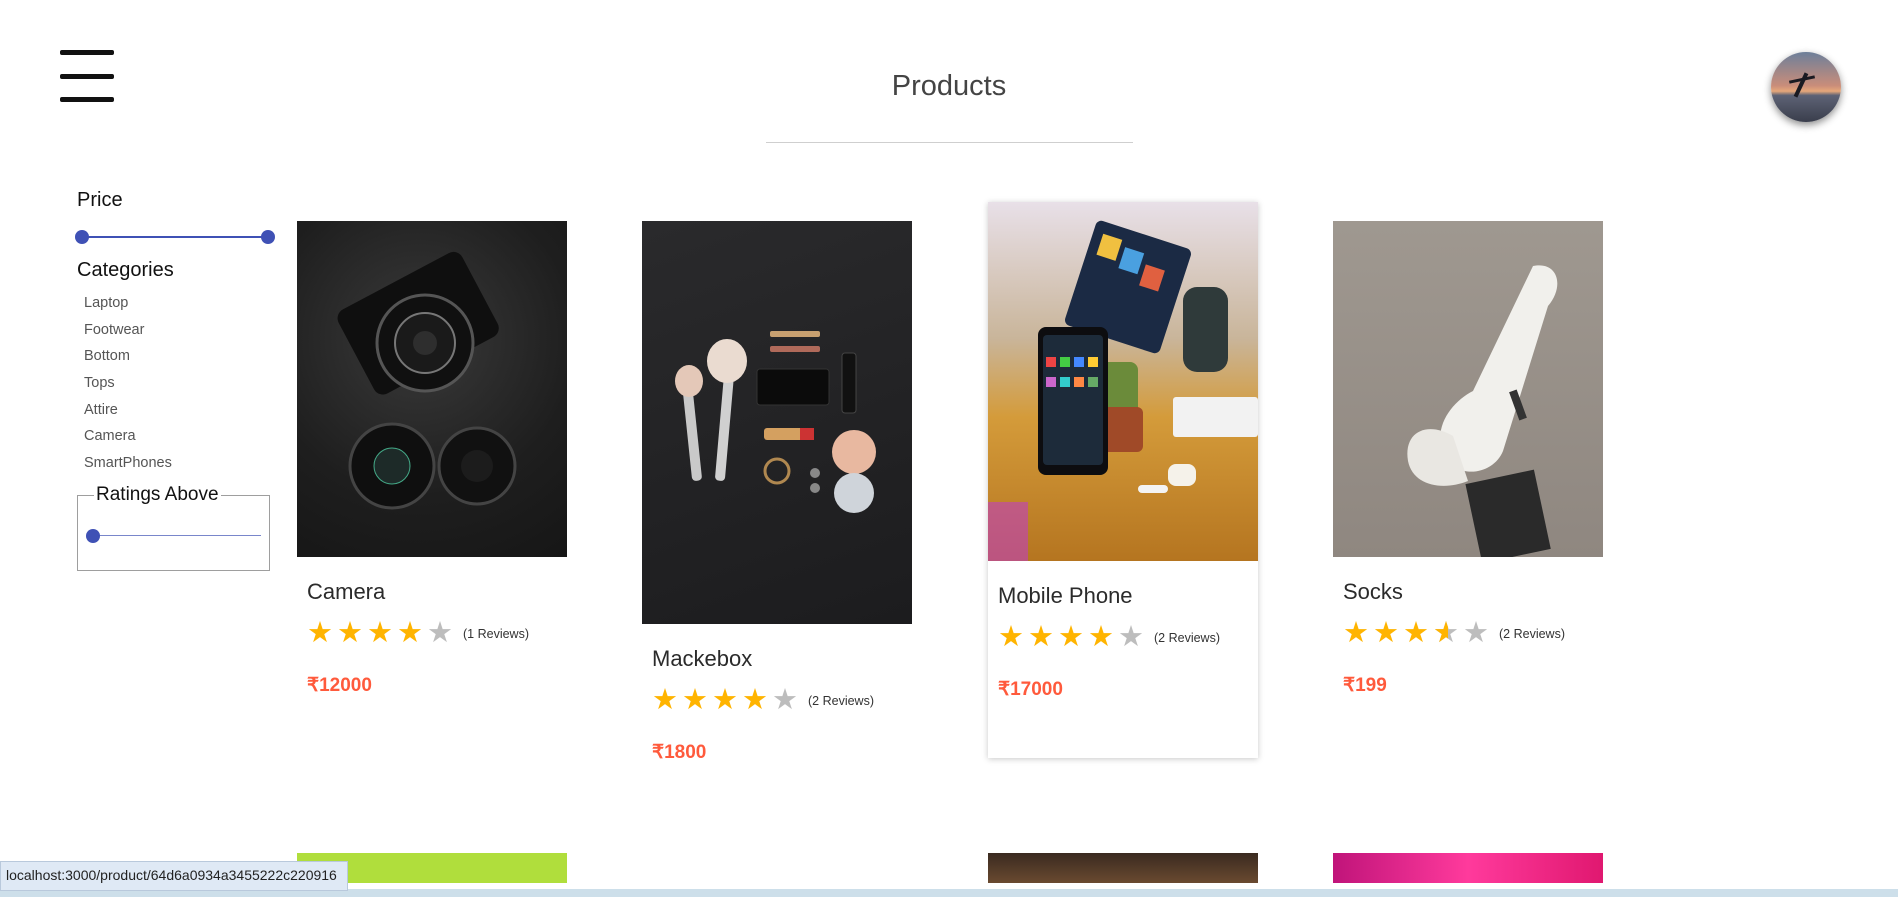 The width and height of the screenshot is (1898, 897). What do you see at coordinates (128, 412) in the screenshot?
I see `category-item-attire: Attire` at bounding box center [128, 412].